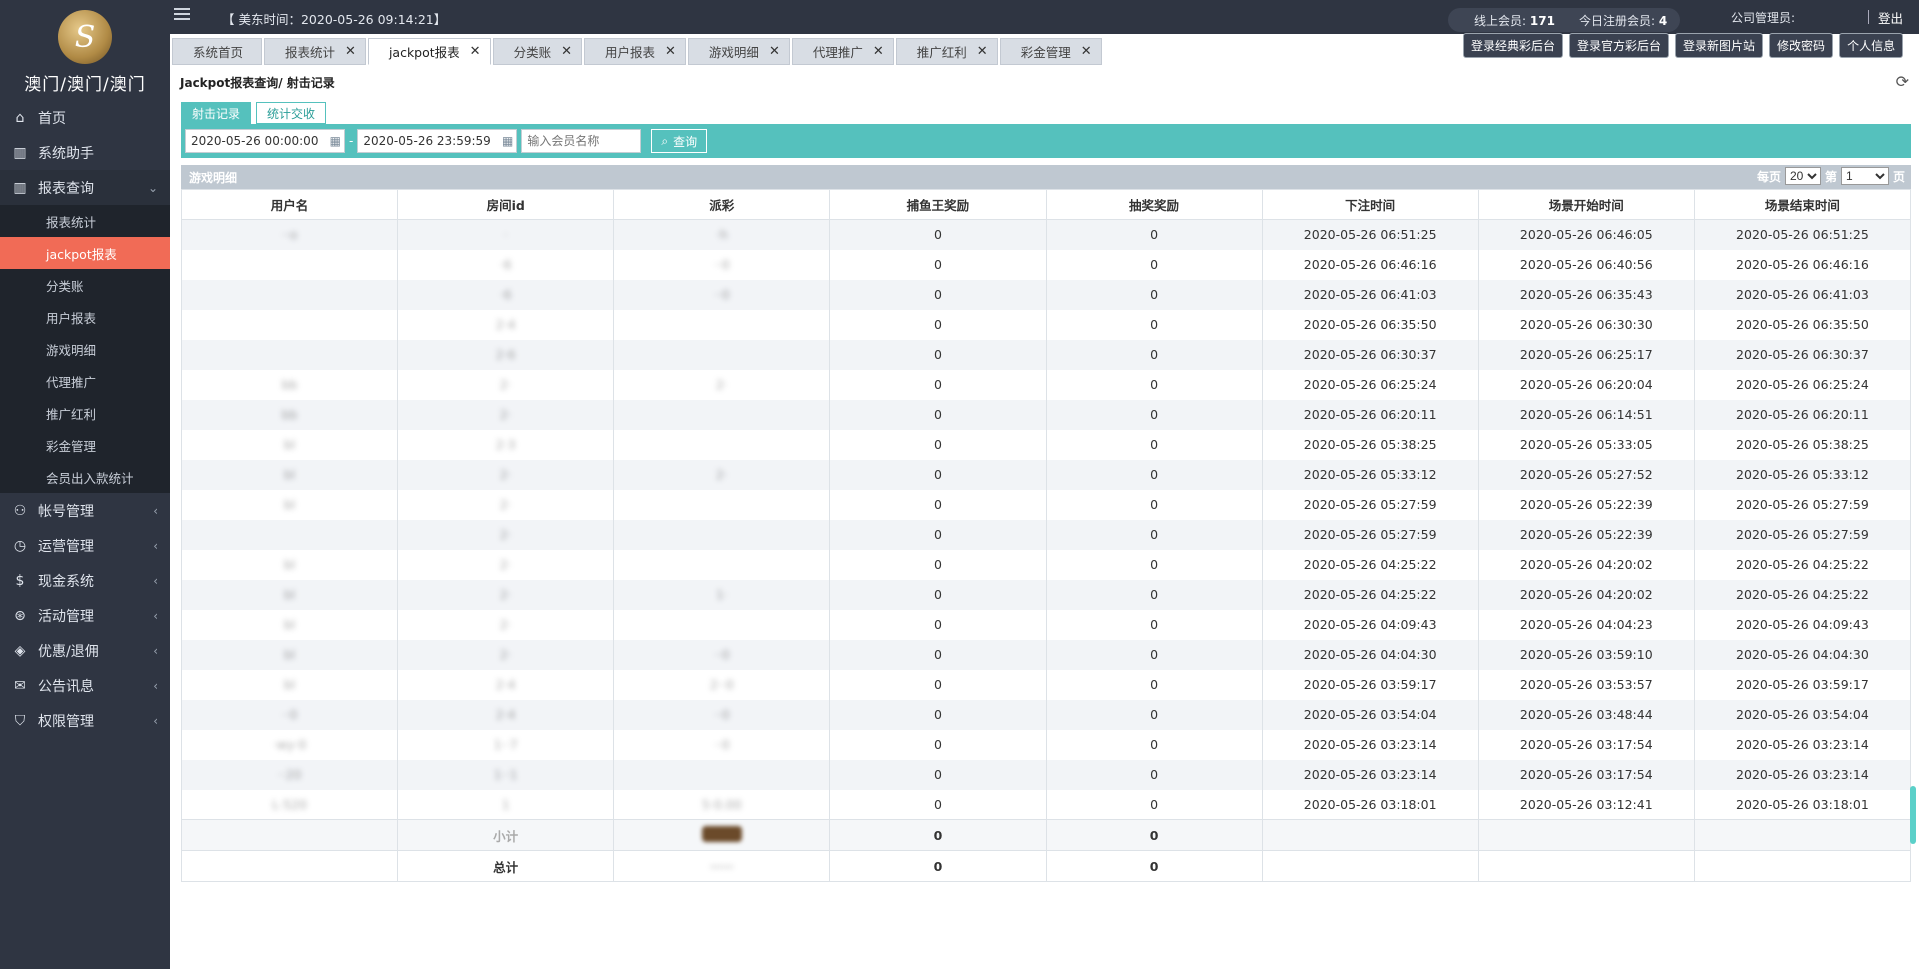 Image resolution: width=1919 pixels, height=969 pixels. What do you see at coordinates (66, 153) in the screenshot?
I see `sidebar-item-label: 系统助手` at bounding box center [66, 153].